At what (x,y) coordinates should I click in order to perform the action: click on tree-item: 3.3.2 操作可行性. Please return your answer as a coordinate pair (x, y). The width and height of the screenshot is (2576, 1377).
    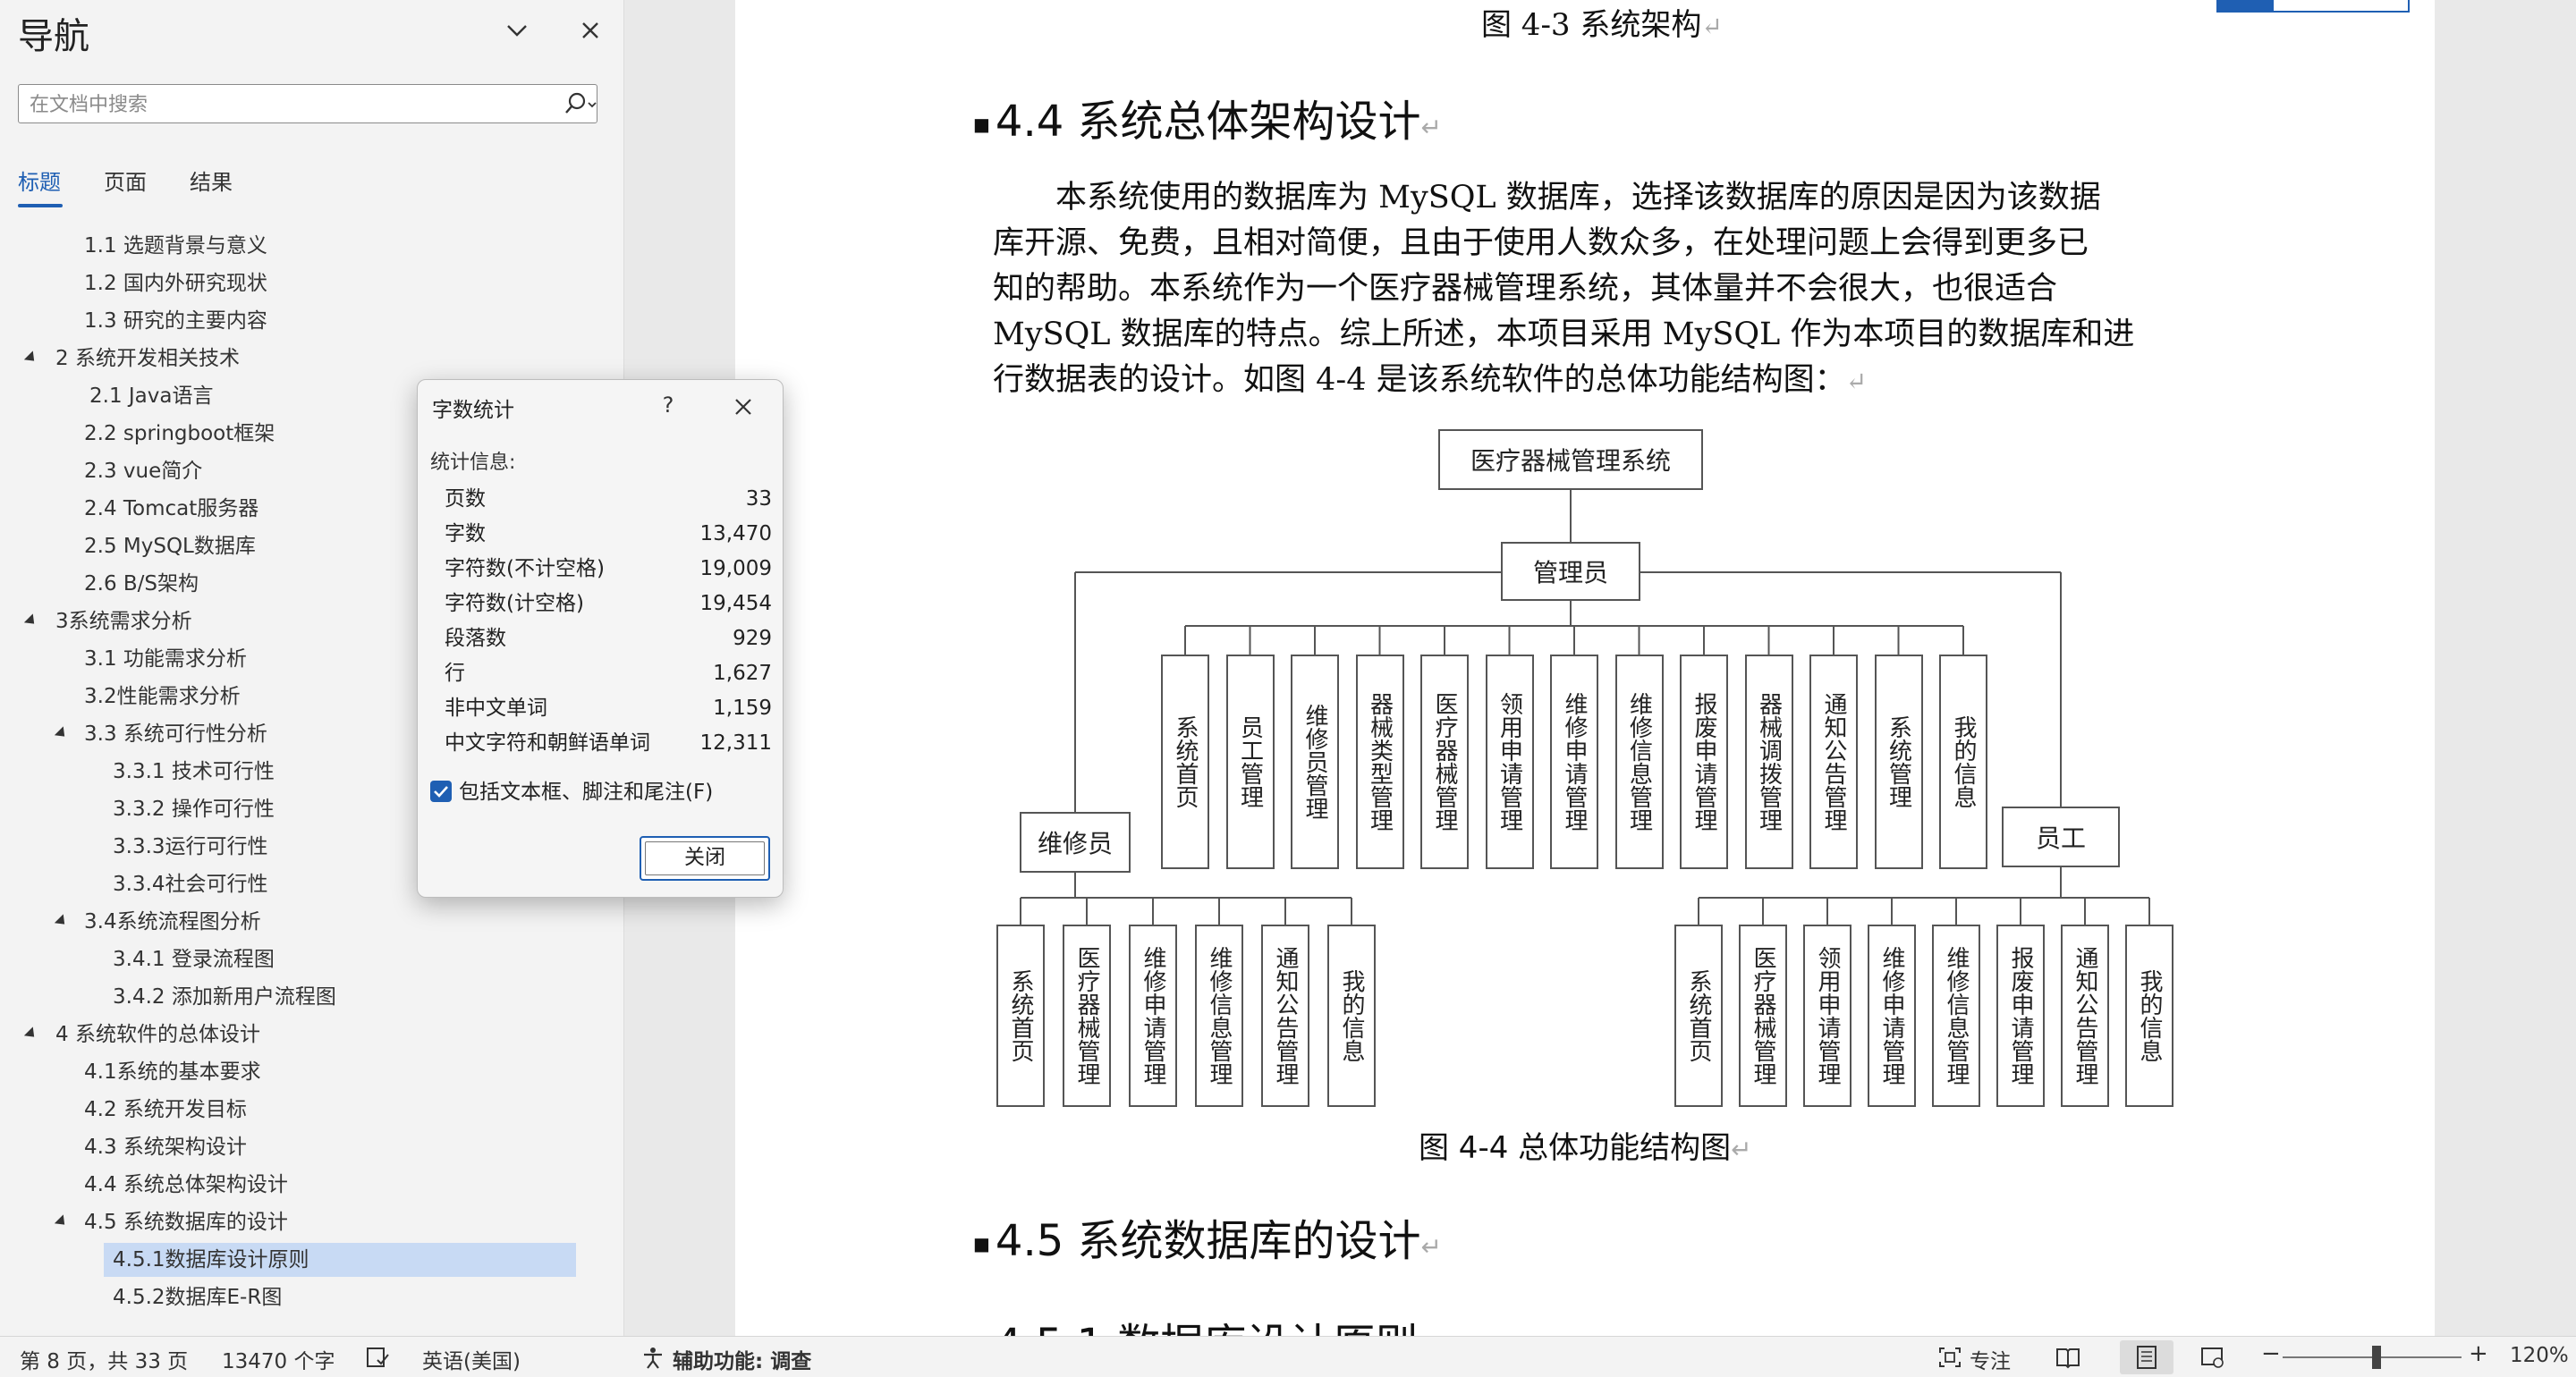
    Looking at the image, I should click on (194, 809).